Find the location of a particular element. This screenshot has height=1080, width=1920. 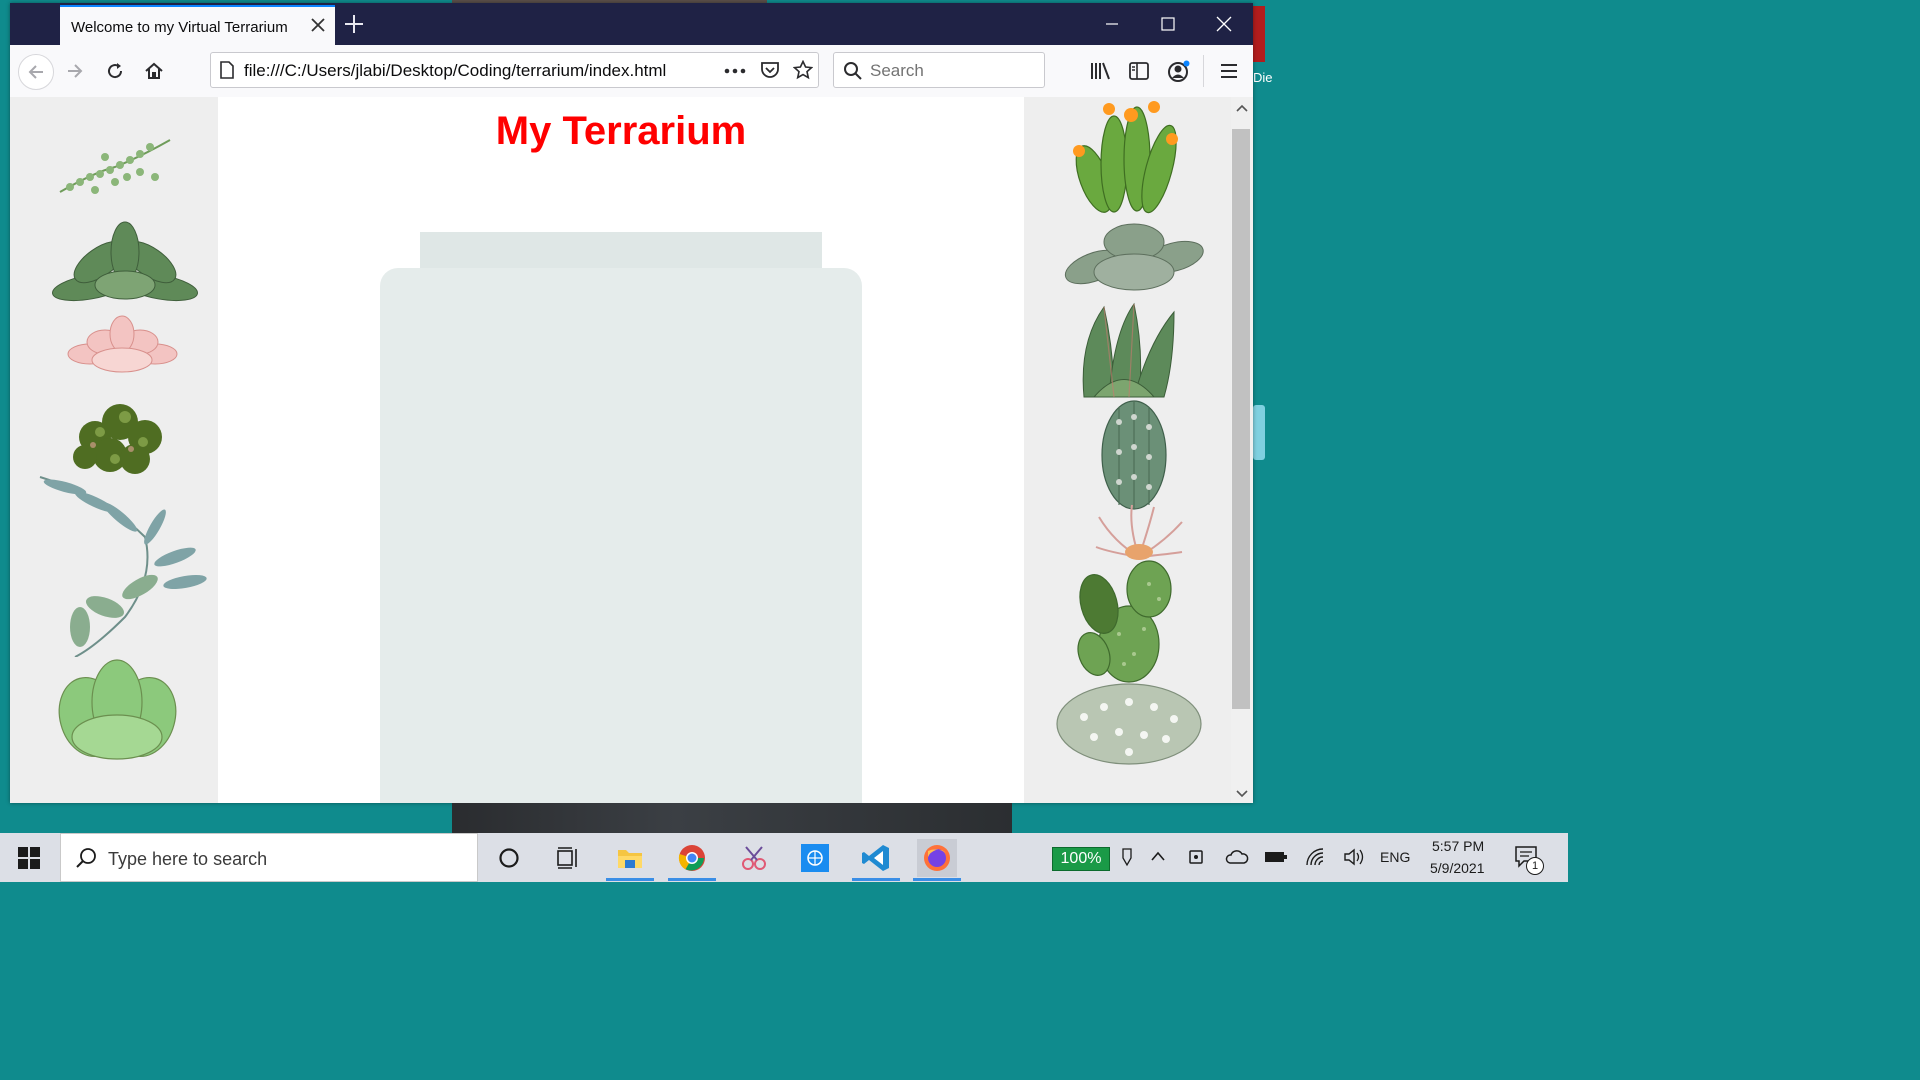

toolbar-divider is located at coordinates (1203, 71).